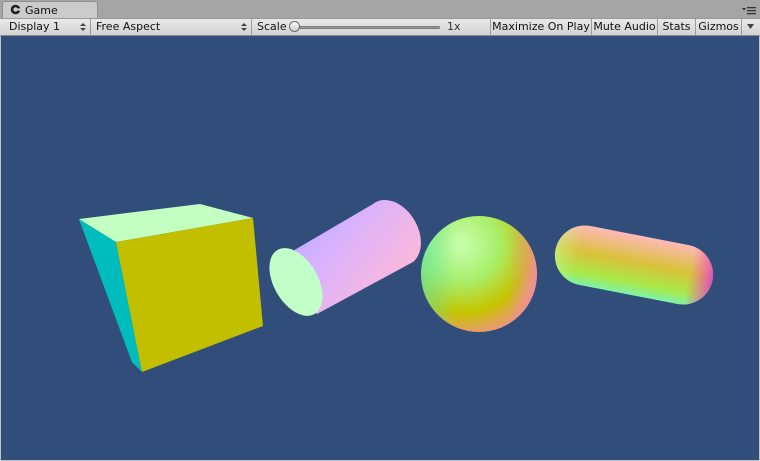  I want to click on scale-value: 1x, so click(454, 26).